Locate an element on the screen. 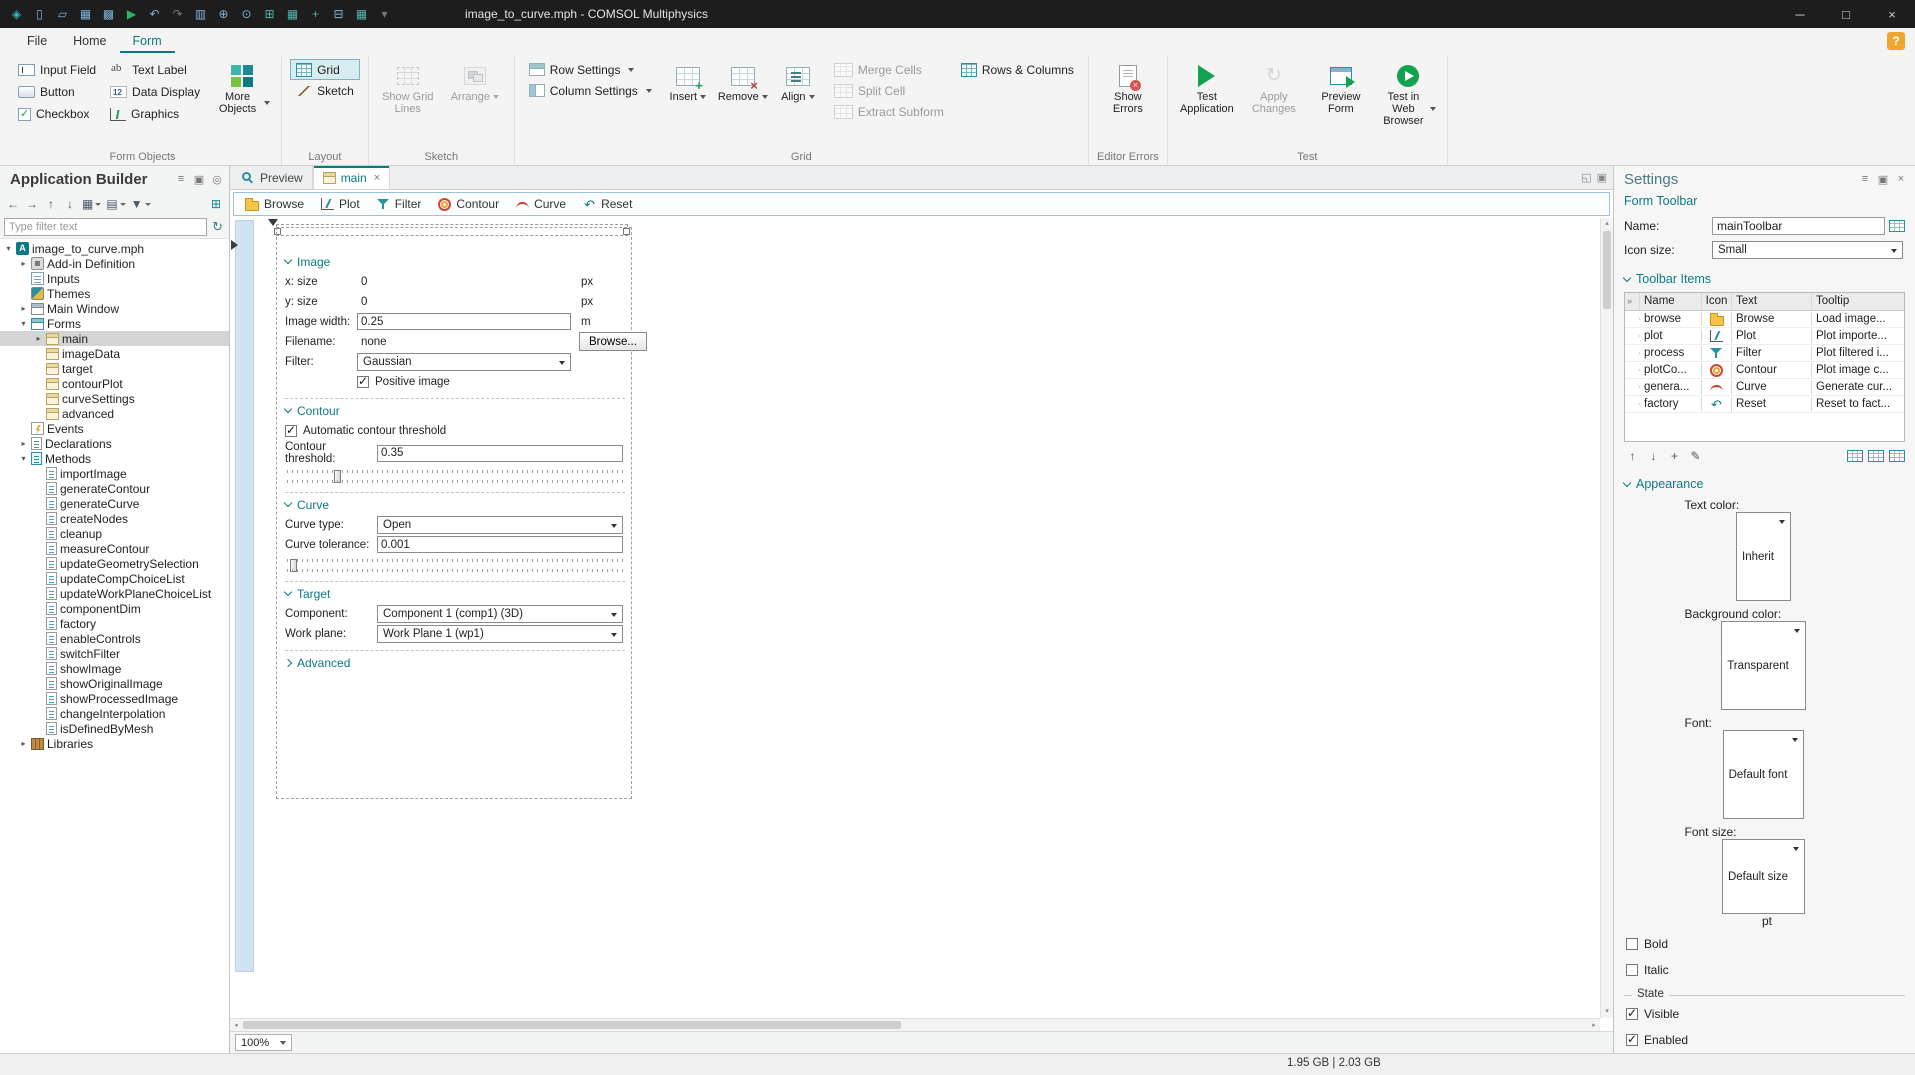 The width and height of the screenshot is (1915, 1075). curve-tolerance-input is located at coordinates (500, 544).